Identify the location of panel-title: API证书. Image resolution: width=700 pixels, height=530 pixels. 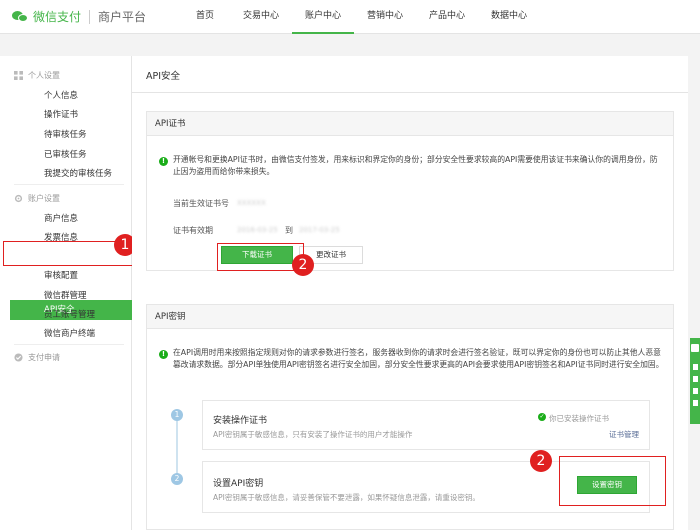
(410, 124).